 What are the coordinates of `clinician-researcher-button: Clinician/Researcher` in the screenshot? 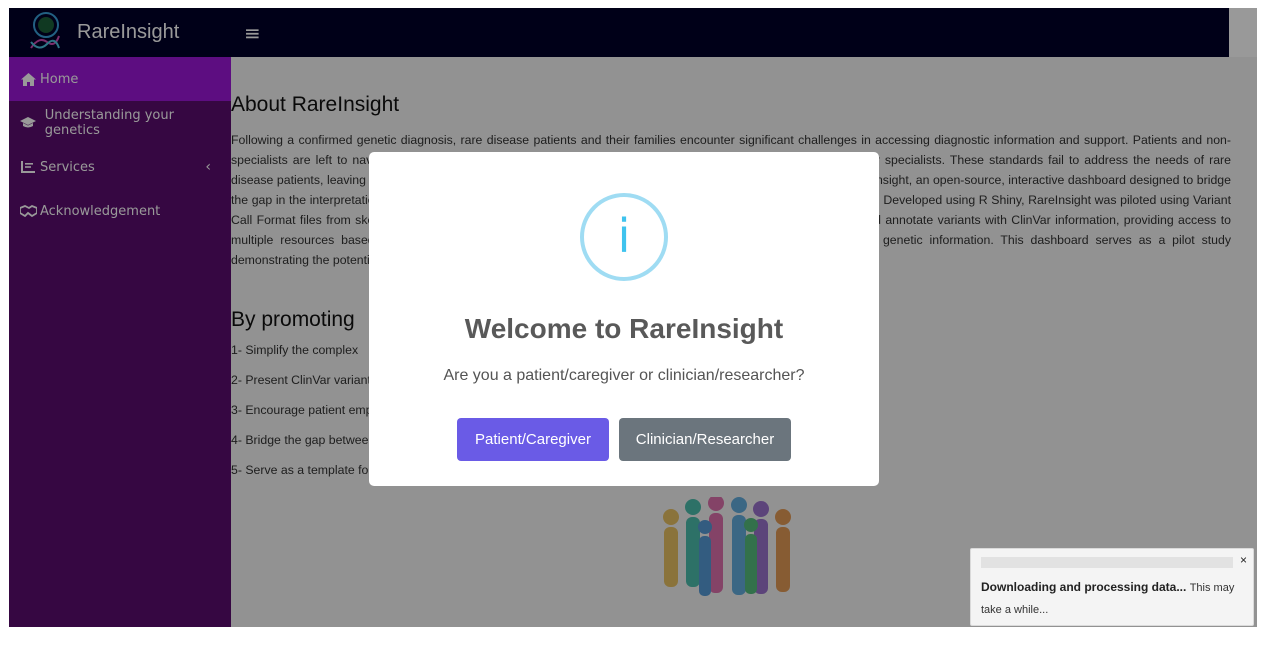 It's located at (705, 439).